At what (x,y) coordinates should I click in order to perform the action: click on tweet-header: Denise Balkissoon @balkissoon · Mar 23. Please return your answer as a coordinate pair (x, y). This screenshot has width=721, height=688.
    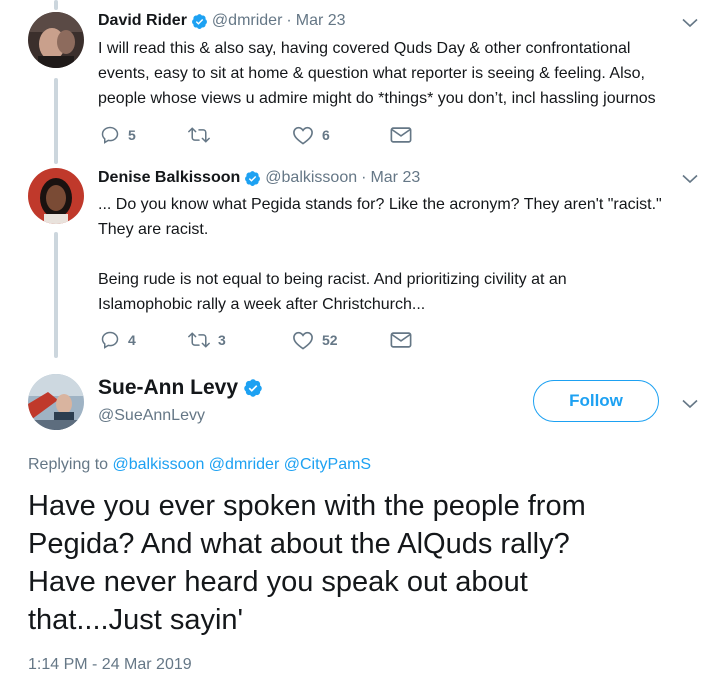
    Looking at the image, I should click on (259, 178).